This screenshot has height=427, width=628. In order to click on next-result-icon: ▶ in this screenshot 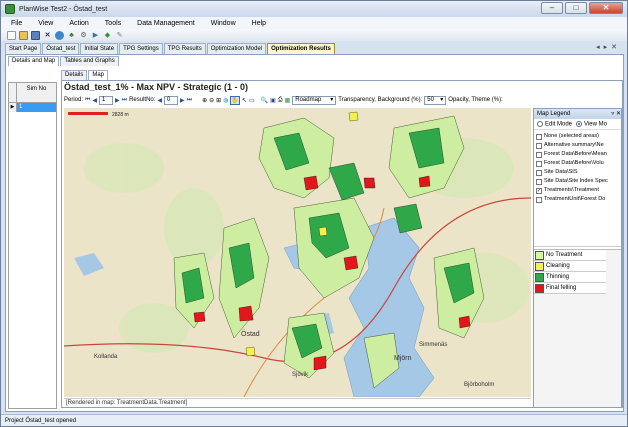, I will do `click(182, 100)`.